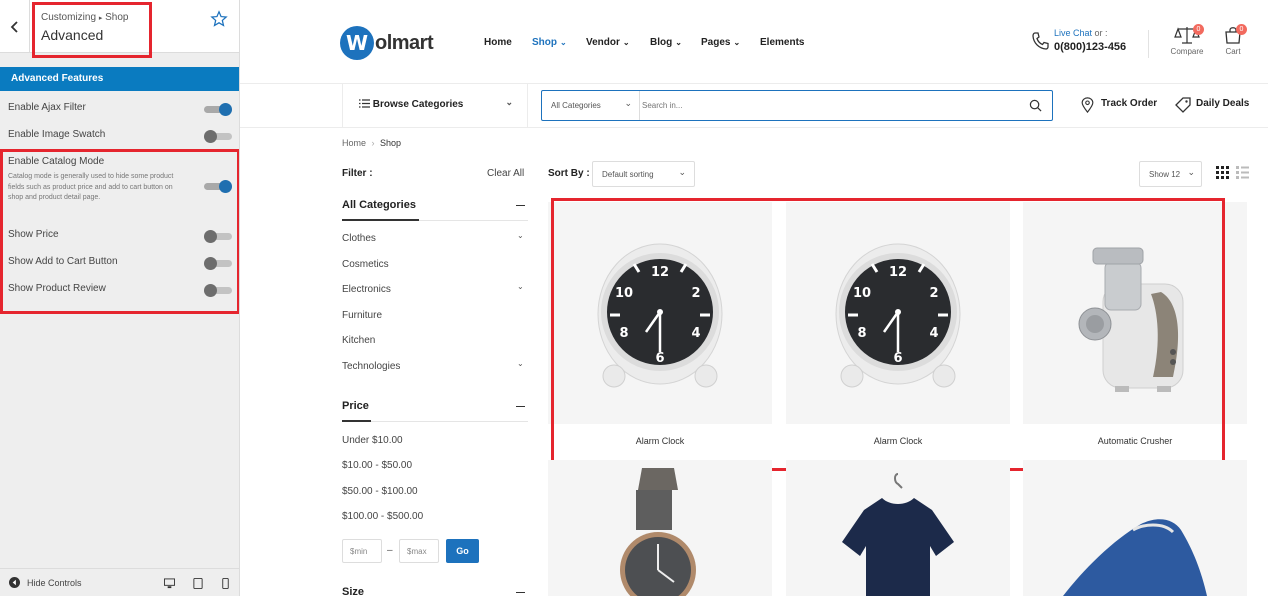 The width and height of the screenshot is (1268, 596). Describe the element at coordinates (628, 174) in the screenshot. I see `sort-value: Default sorting` at that location.